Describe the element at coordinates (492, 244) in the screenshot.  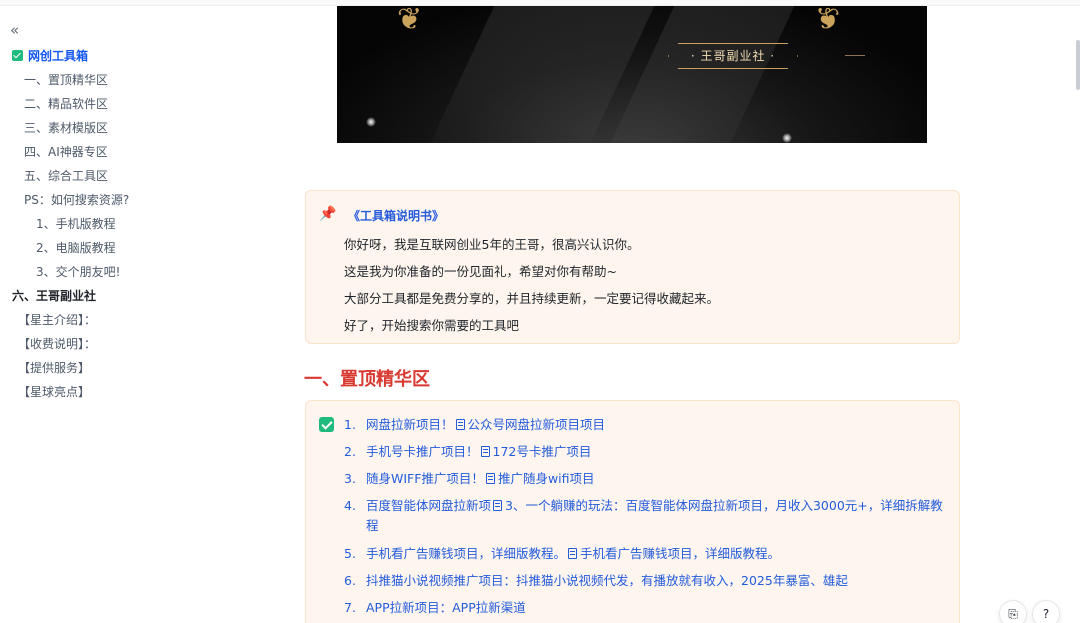
I see `callout-line: 你好呀，我是互联网创业5年的王哥，很高兴认识你。` at that location.